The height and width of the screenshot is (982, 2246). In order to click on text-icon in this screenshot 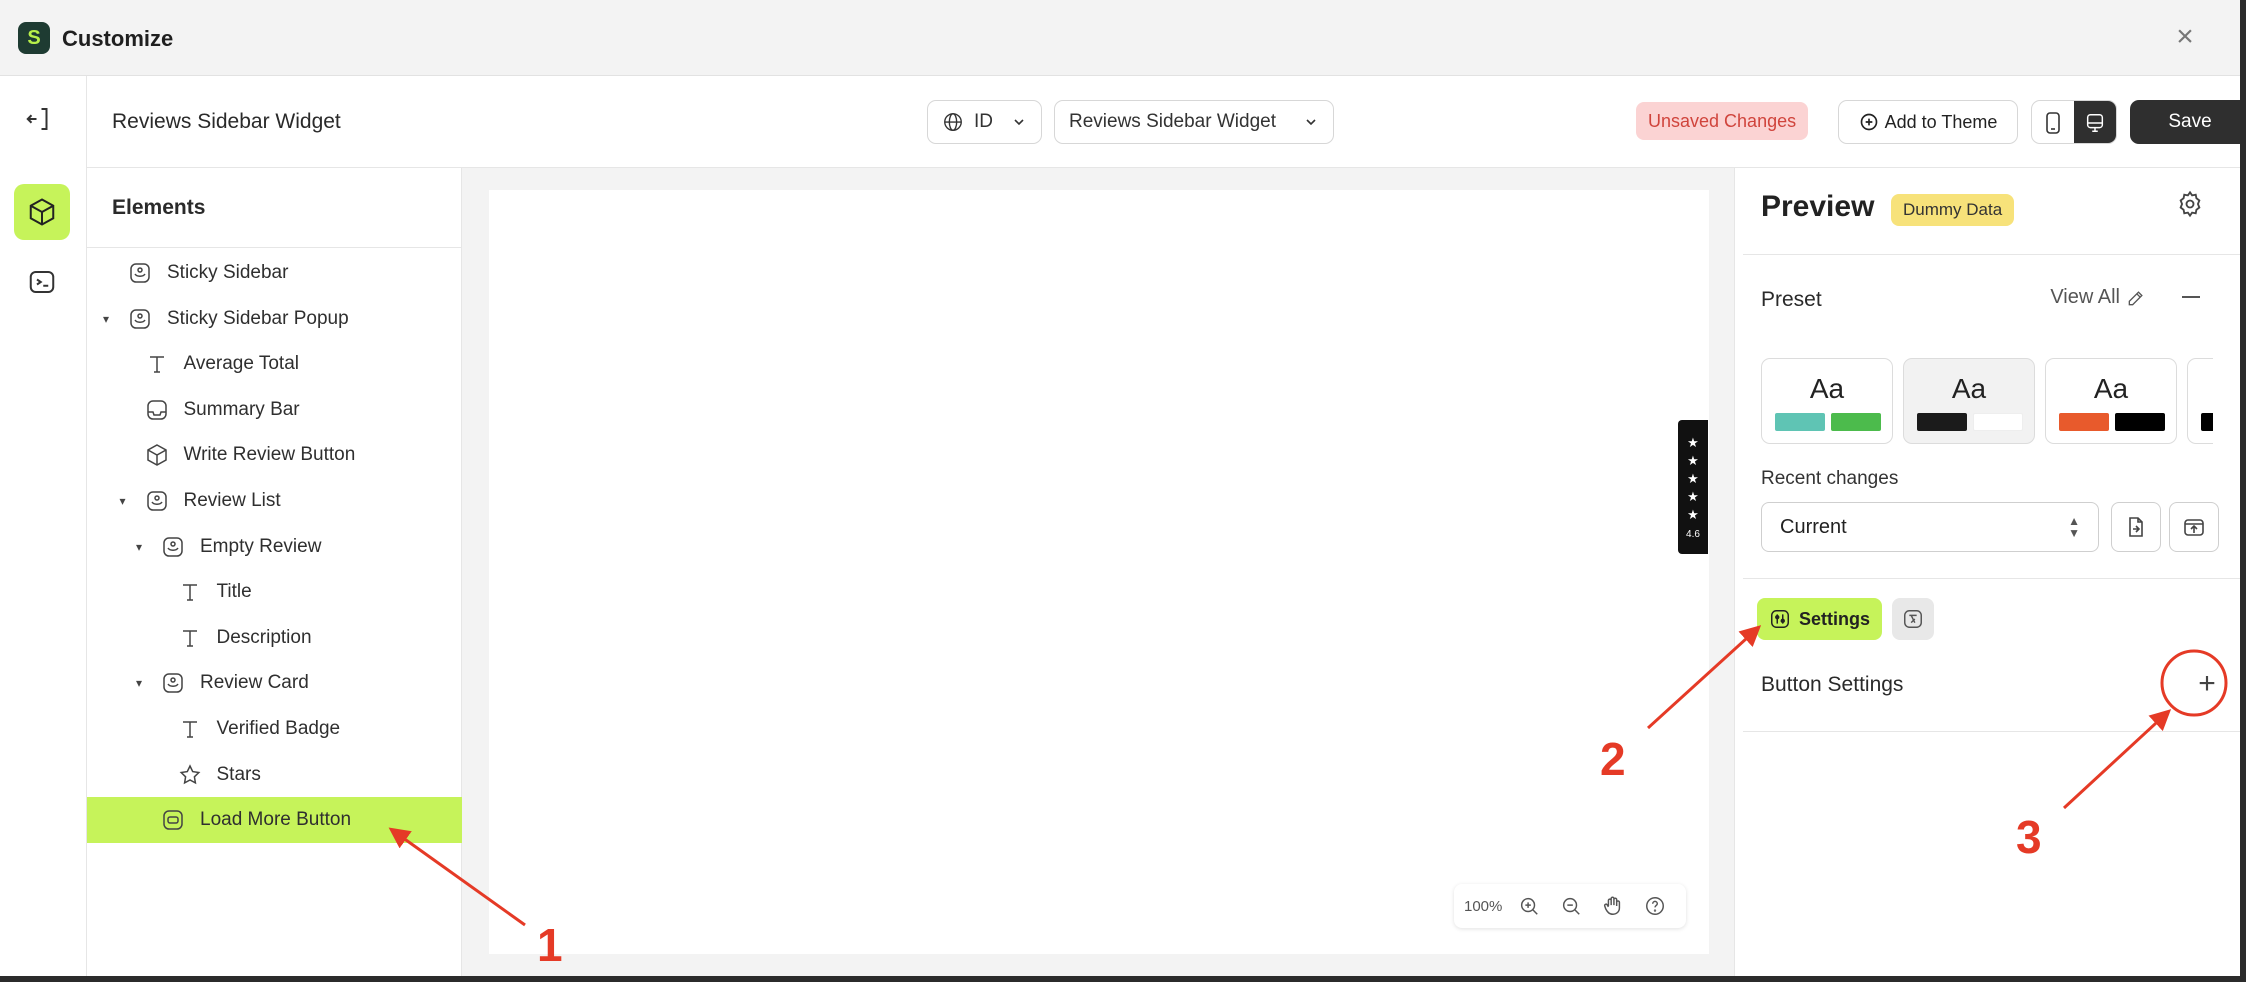, I will do `click(190, 592)`.